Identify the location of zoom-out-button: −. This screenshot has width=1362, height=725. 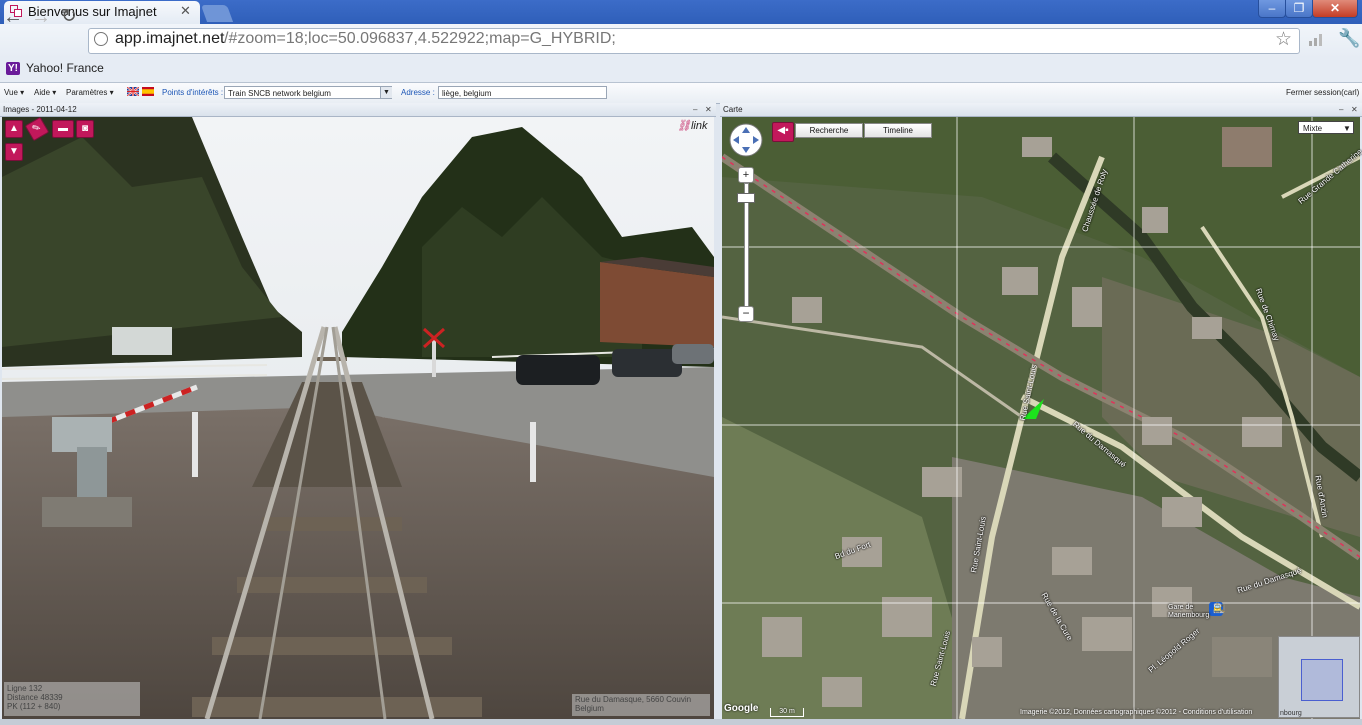
(746, 314).